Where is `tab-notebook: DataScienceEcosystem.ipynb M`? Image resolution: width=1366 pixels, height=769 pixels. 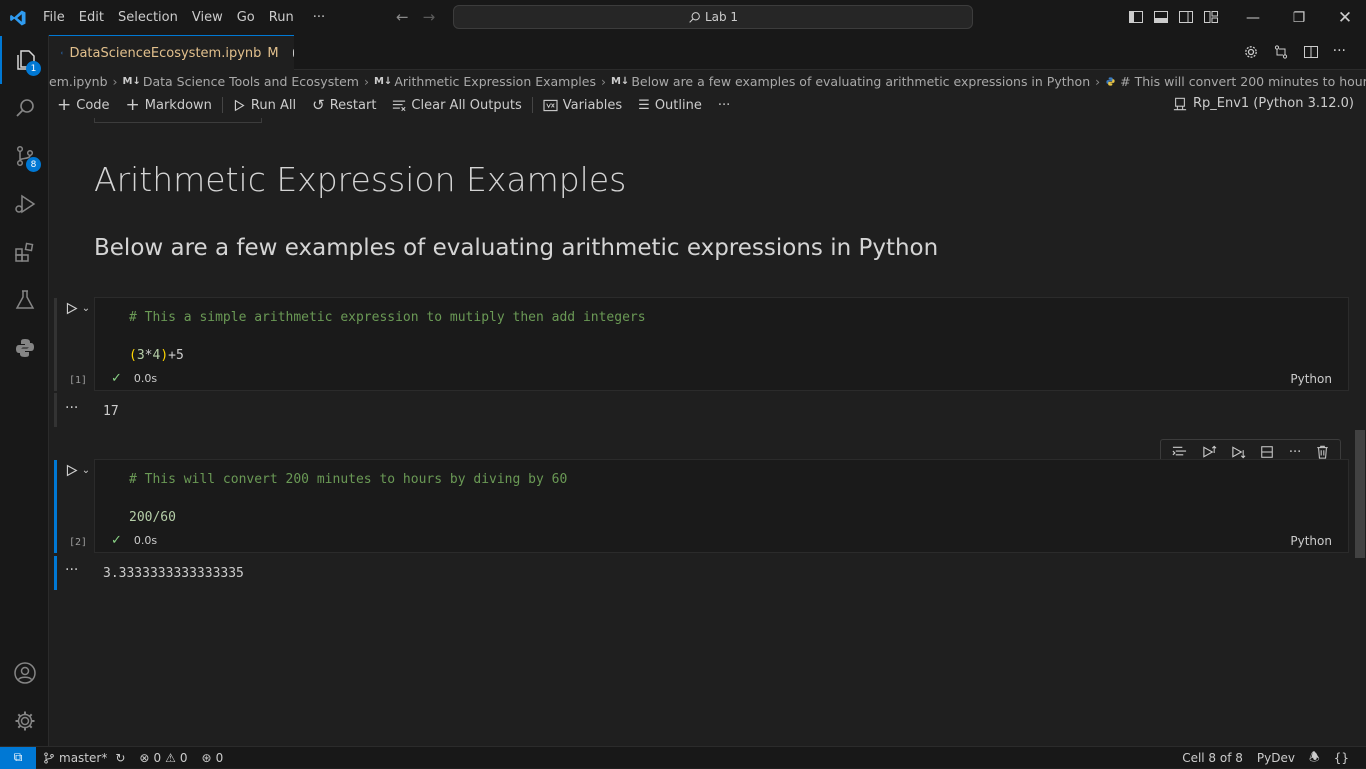
tab-notebook: DataScienceEcosystem.ipynb M is located at coordinates (171, 52).